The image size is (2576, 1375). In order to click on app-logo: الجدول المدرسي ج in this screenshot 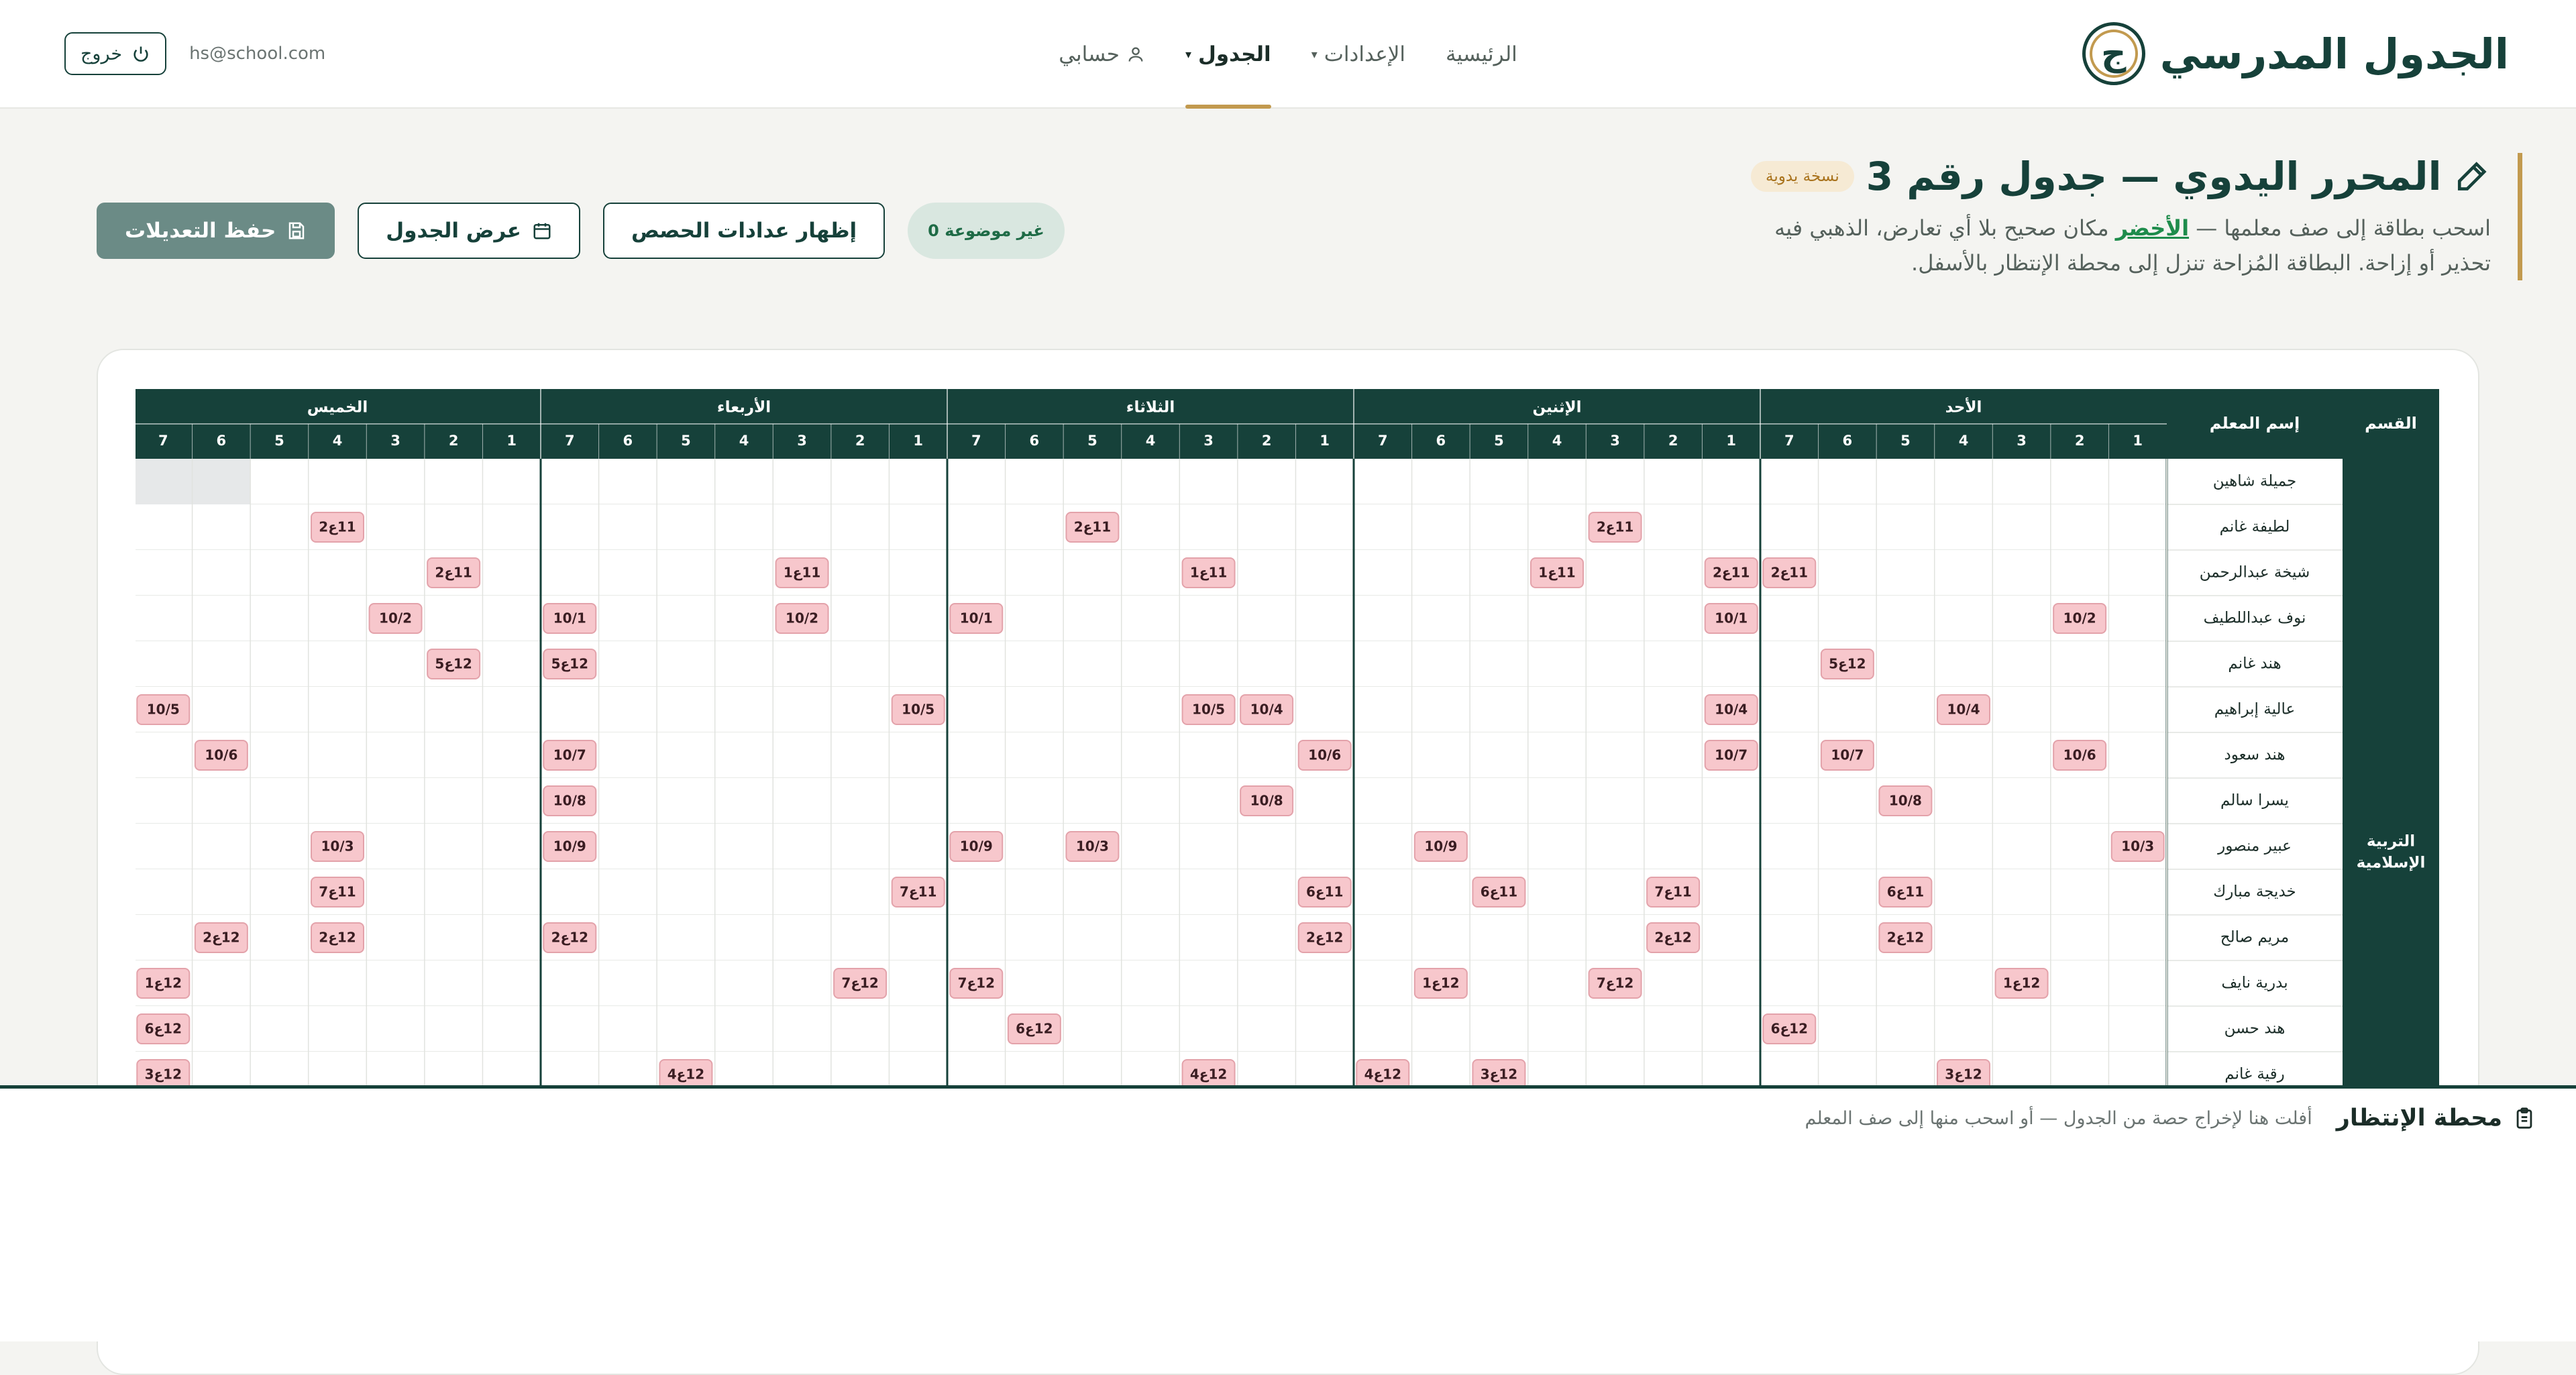, I will do `click(2295, 54)`.